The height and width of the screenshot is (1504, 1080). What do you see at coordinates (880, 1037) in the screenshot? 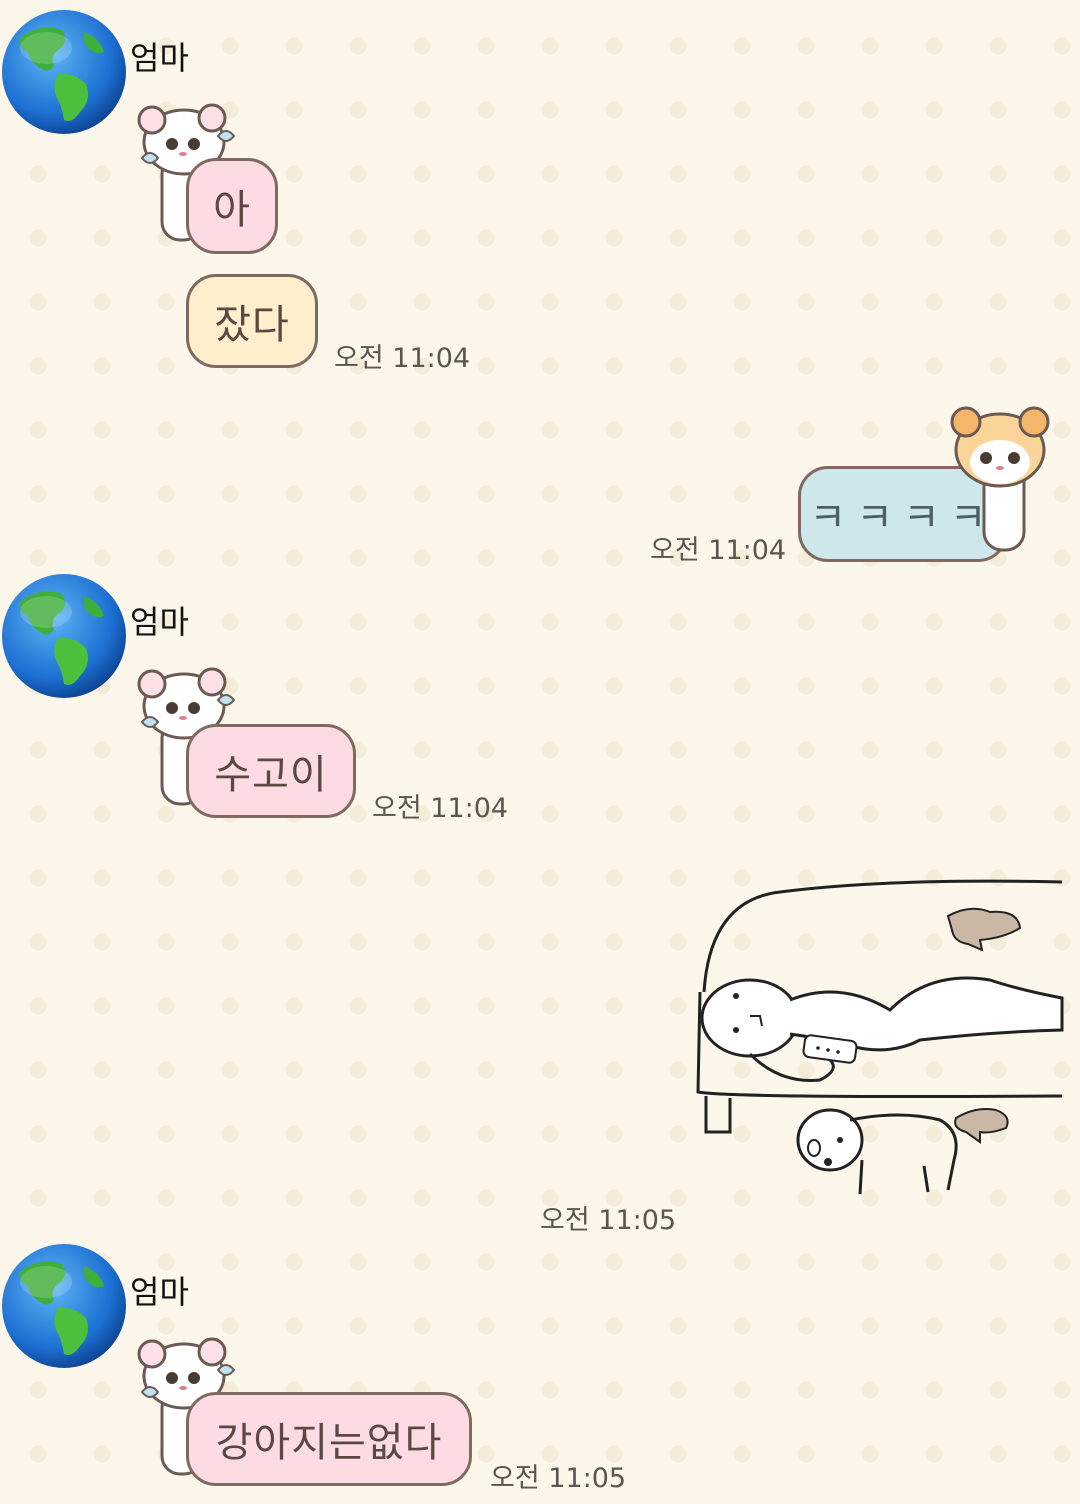
I see `sofa-sketch-image` at bounding box center [880, 1037].